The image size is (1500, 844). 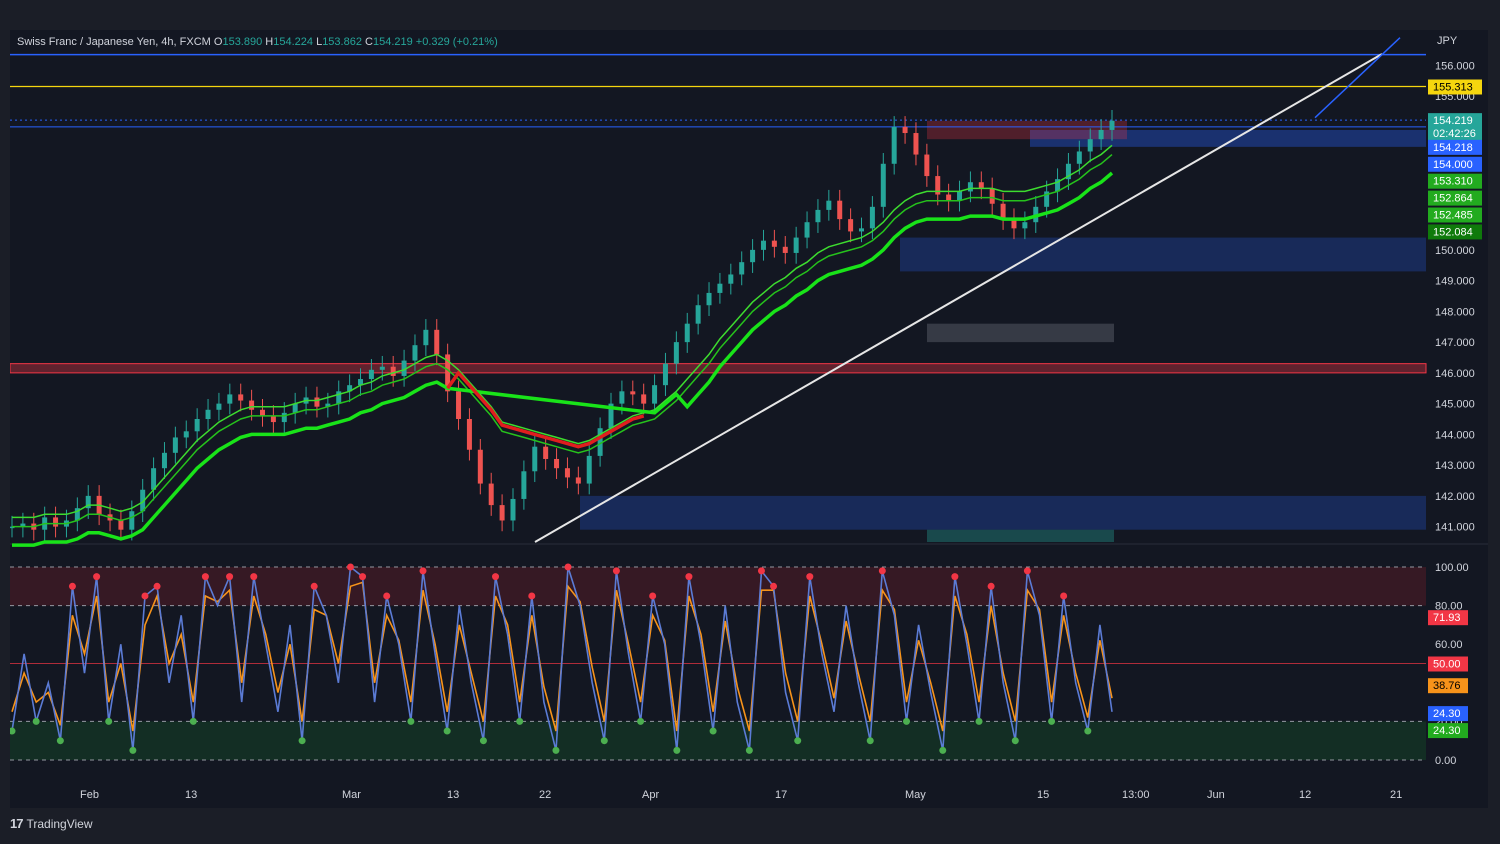 I want to click on price-axis-tick: 149.000, so click(x=1455, y=282).